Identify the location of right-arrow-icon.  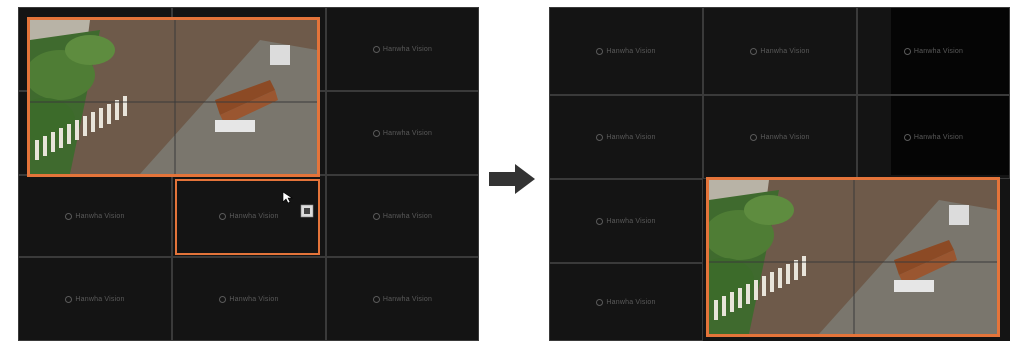
(512, 179).